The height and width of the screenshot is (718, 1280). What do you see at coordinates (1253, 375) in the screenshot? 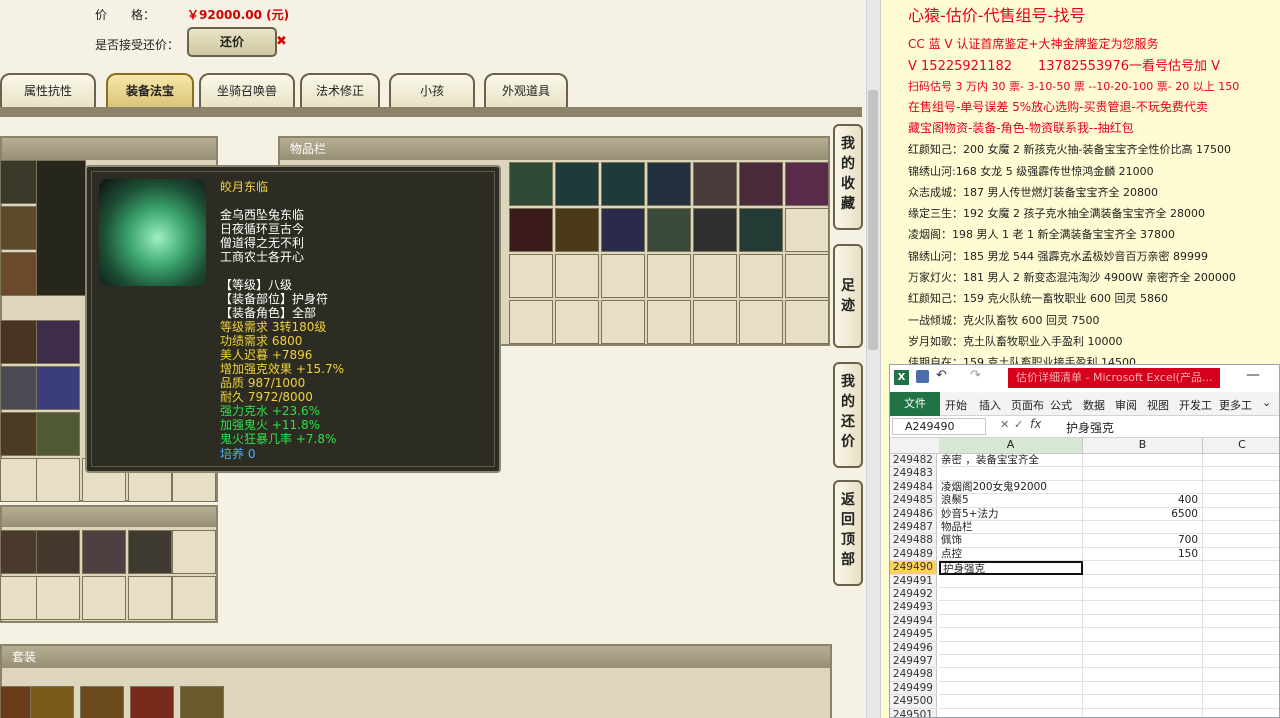
I see `minimize-icon: —` at bounding box center [1253, 375].